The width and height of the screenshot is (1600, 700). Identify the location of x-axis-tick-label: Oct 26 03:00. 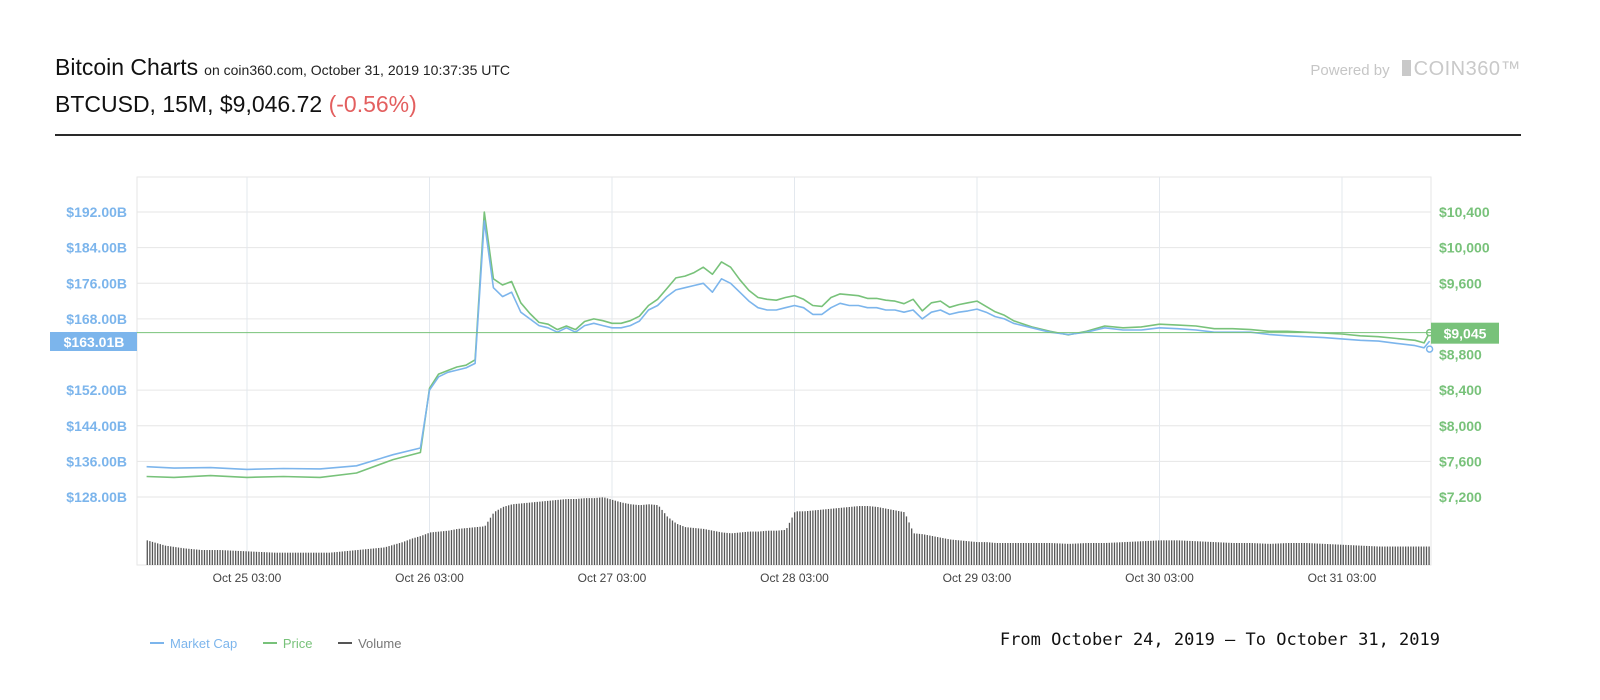
(429, 578).